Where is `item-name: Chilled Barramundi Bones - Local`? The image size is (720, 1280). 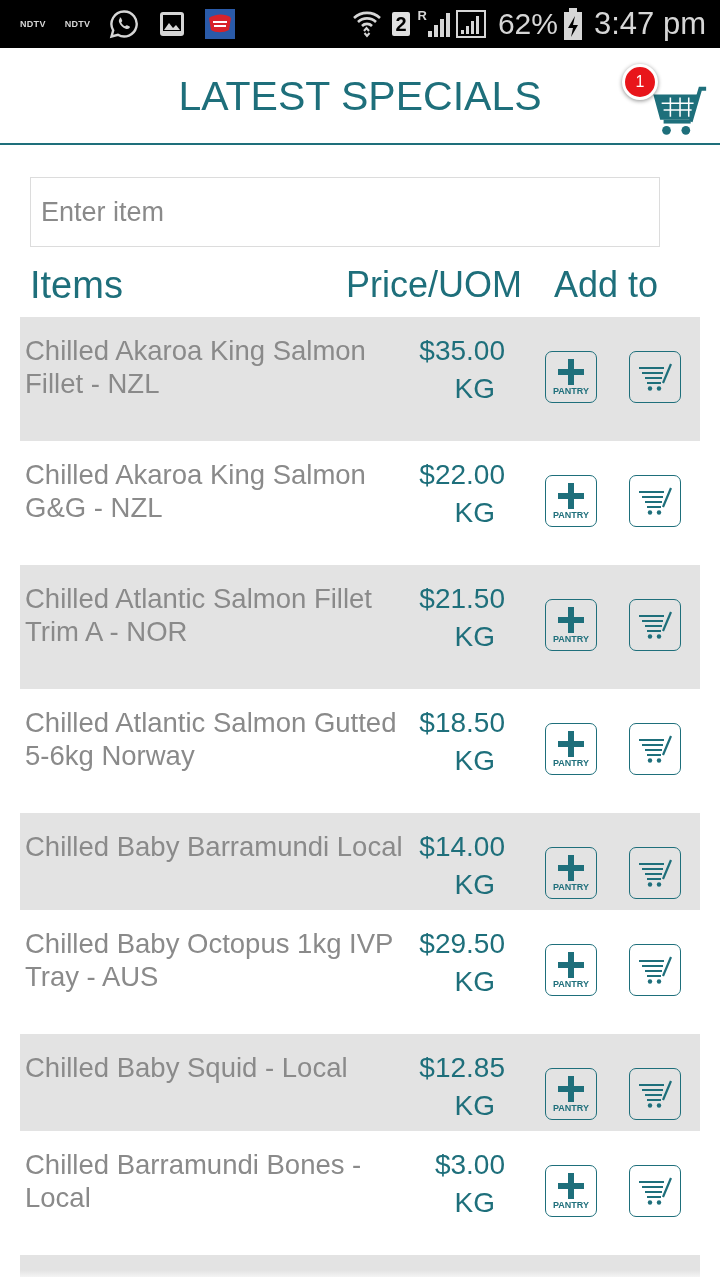
item-name: Chilled Barramundi Bones - Local is located at coordinates (194, 1181).